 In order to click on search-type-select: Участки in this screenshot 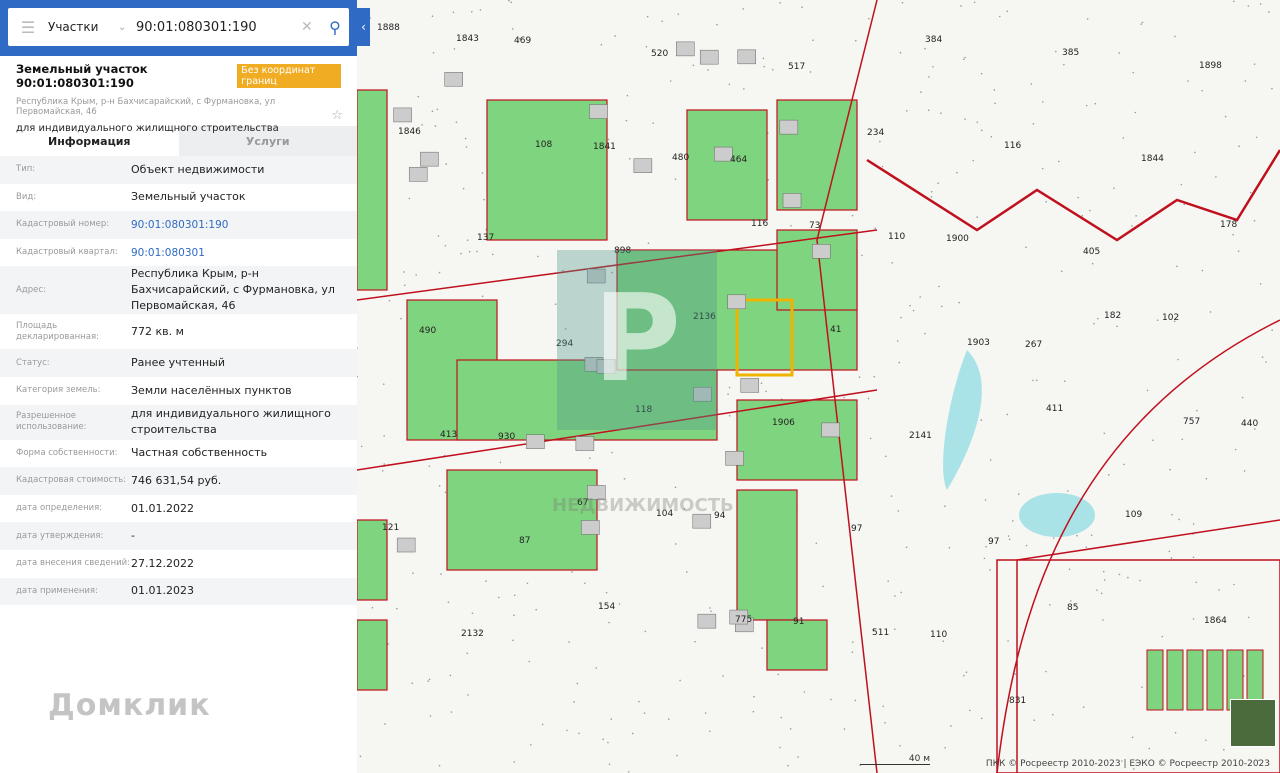, I will do `click(83, 27)`.